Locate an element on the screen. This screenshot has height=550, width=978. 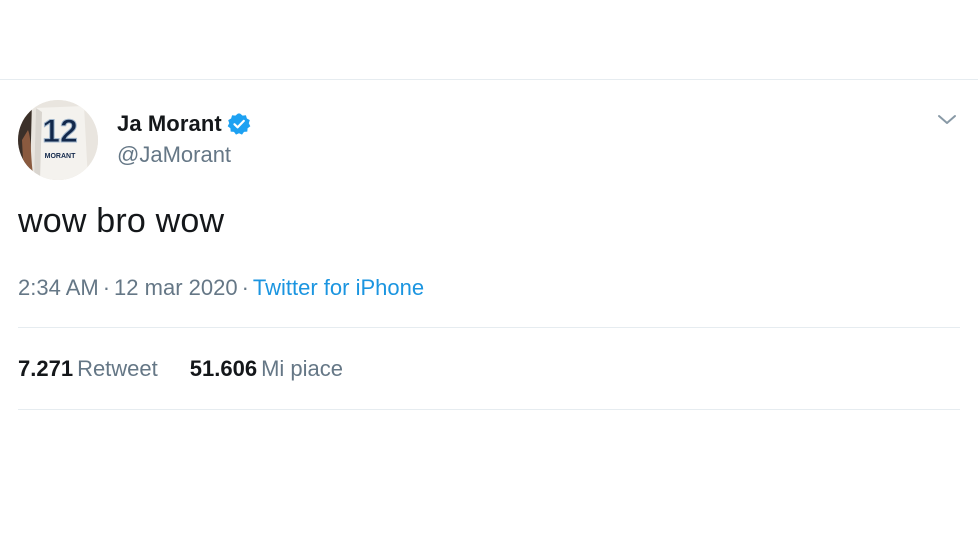
author-name-row: Ja Morant is located at coordinates (184, 124).